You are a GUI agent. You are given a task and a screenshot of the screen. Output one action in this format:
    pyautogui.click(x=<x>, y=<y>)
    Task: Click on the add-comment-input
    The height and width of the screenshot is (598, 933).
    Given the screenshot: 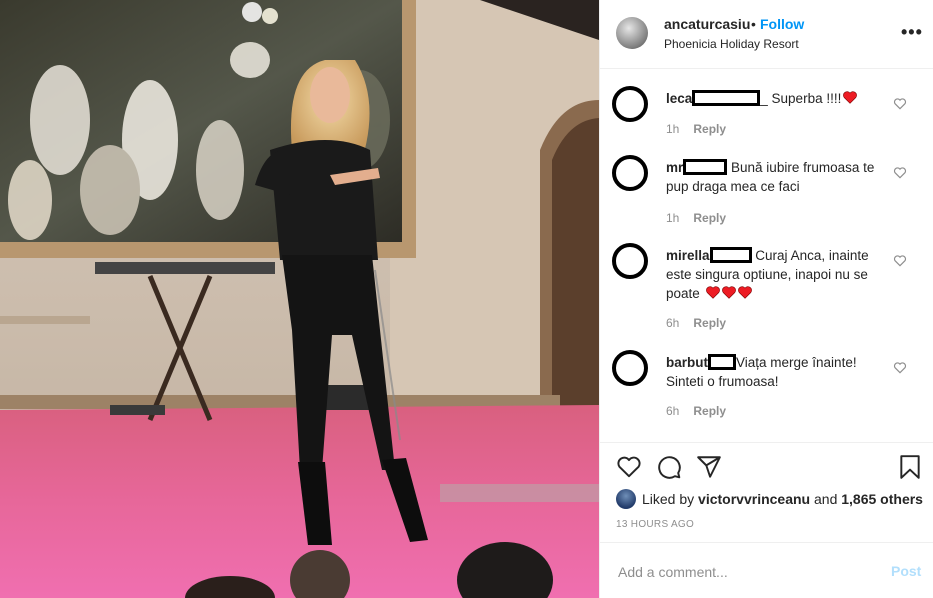 What is the action you would take?
    pyautogui.click(x=743, y=572)
    